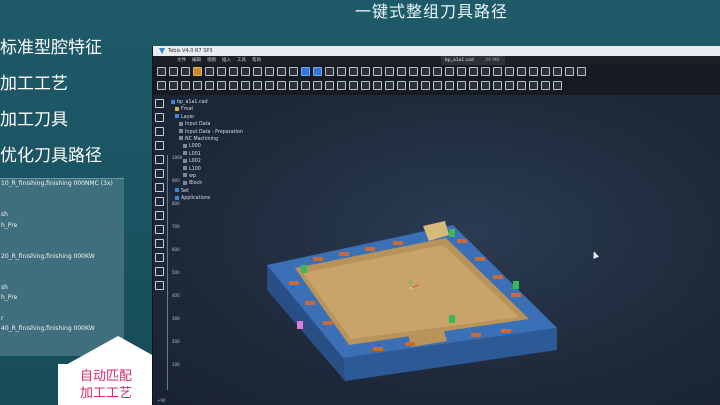 The height and width of the screenshot is (405, 720). Describe the element at coordinates (226, 60) in the screenshot. I see `menu-insert: 插入` at that location.